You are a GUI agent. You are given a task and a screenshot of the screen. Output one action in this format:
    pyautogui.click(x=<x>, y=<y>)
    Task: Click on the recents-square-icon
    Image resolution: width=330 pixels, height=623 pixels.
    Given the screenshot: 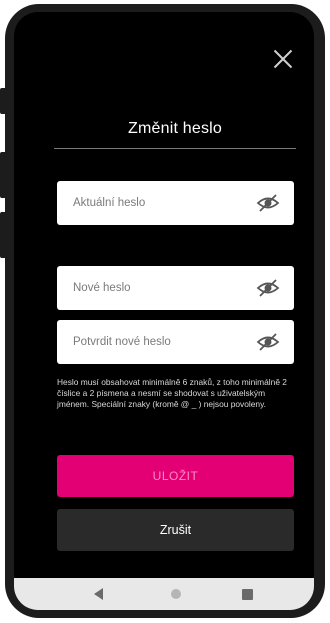 What is the action you would take?
    pyautogui.click(x=247, y=594)
    